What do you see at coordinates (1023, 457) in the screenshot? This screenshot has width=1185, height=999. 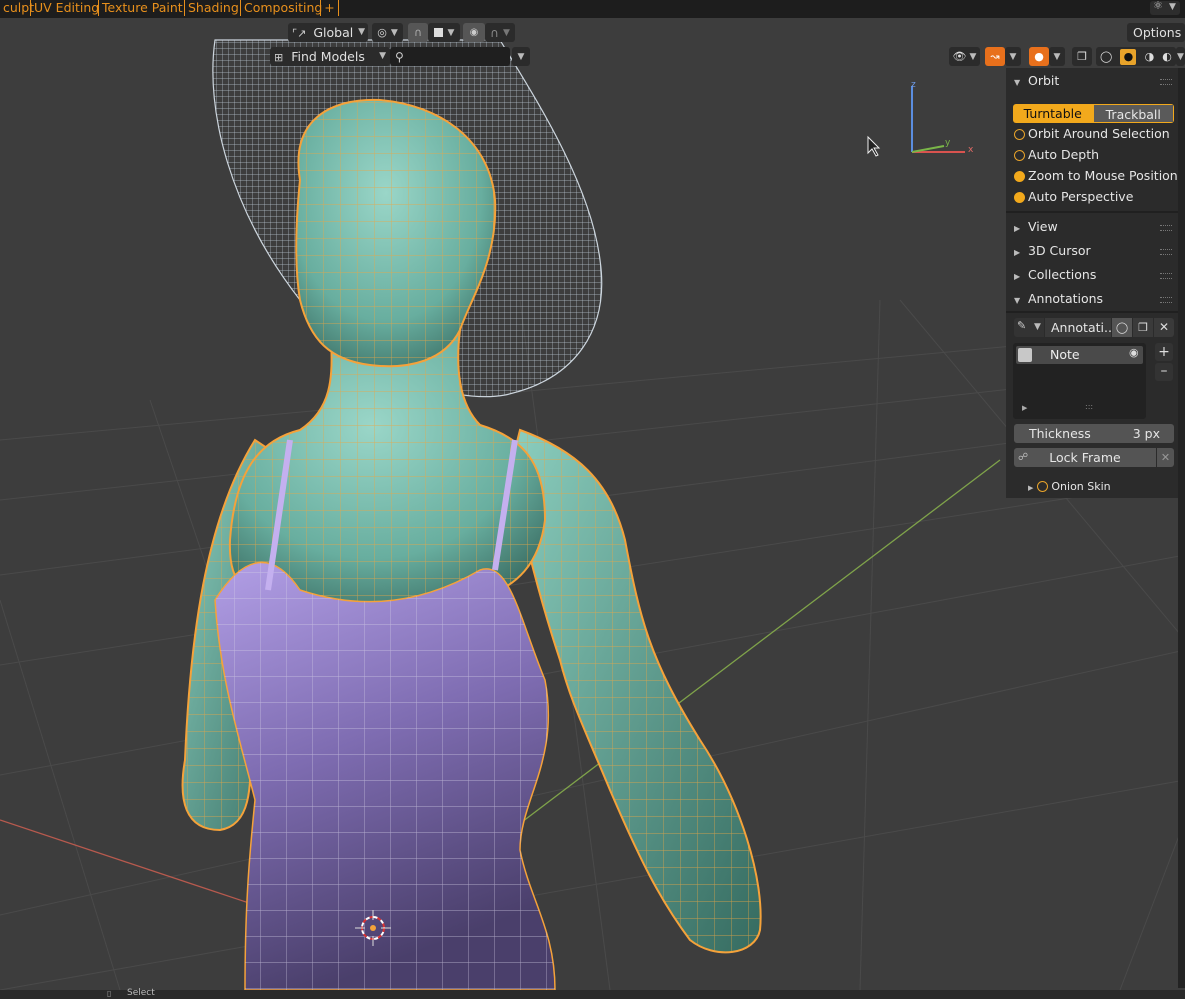 I see `lock-icon: ☍` at bounding box center [1023, 457].